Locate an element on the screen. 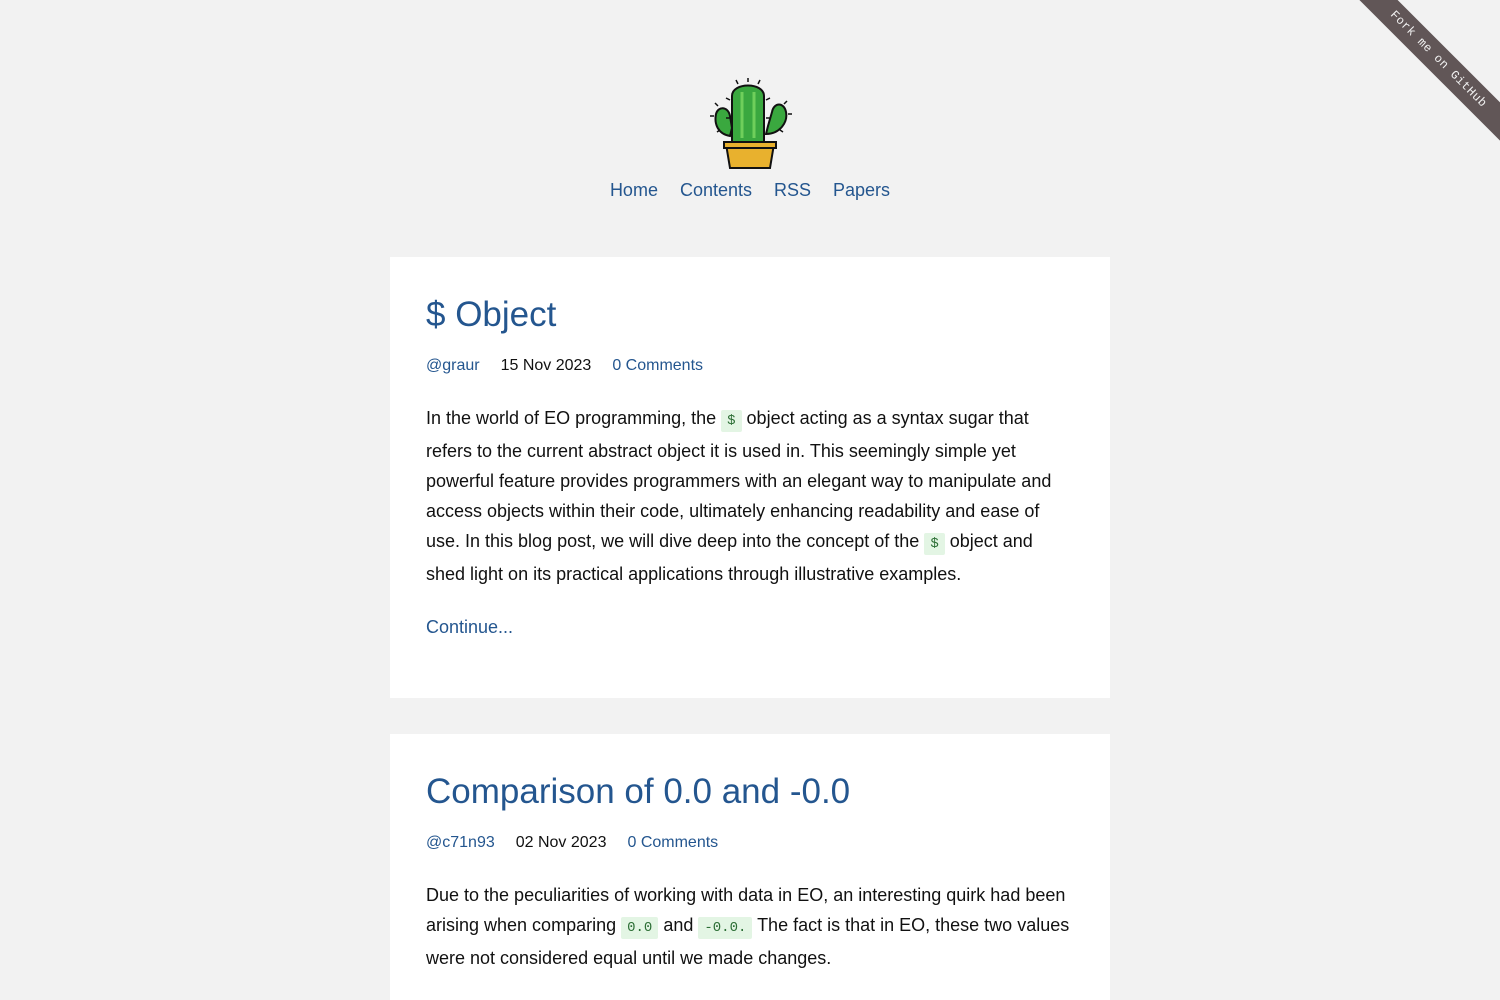  post-author-link: @graur is located at coordinates (453, 366).